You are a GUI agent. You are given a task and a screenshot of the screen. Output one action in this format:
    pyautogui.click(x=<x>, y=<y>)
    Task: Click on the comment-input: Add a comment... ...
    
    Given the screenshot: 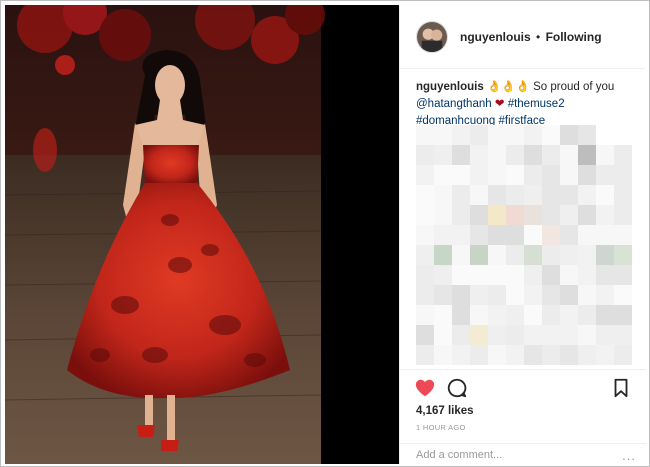 What is the action you would take?
    pyautogui.click(x=523, y=453)
    